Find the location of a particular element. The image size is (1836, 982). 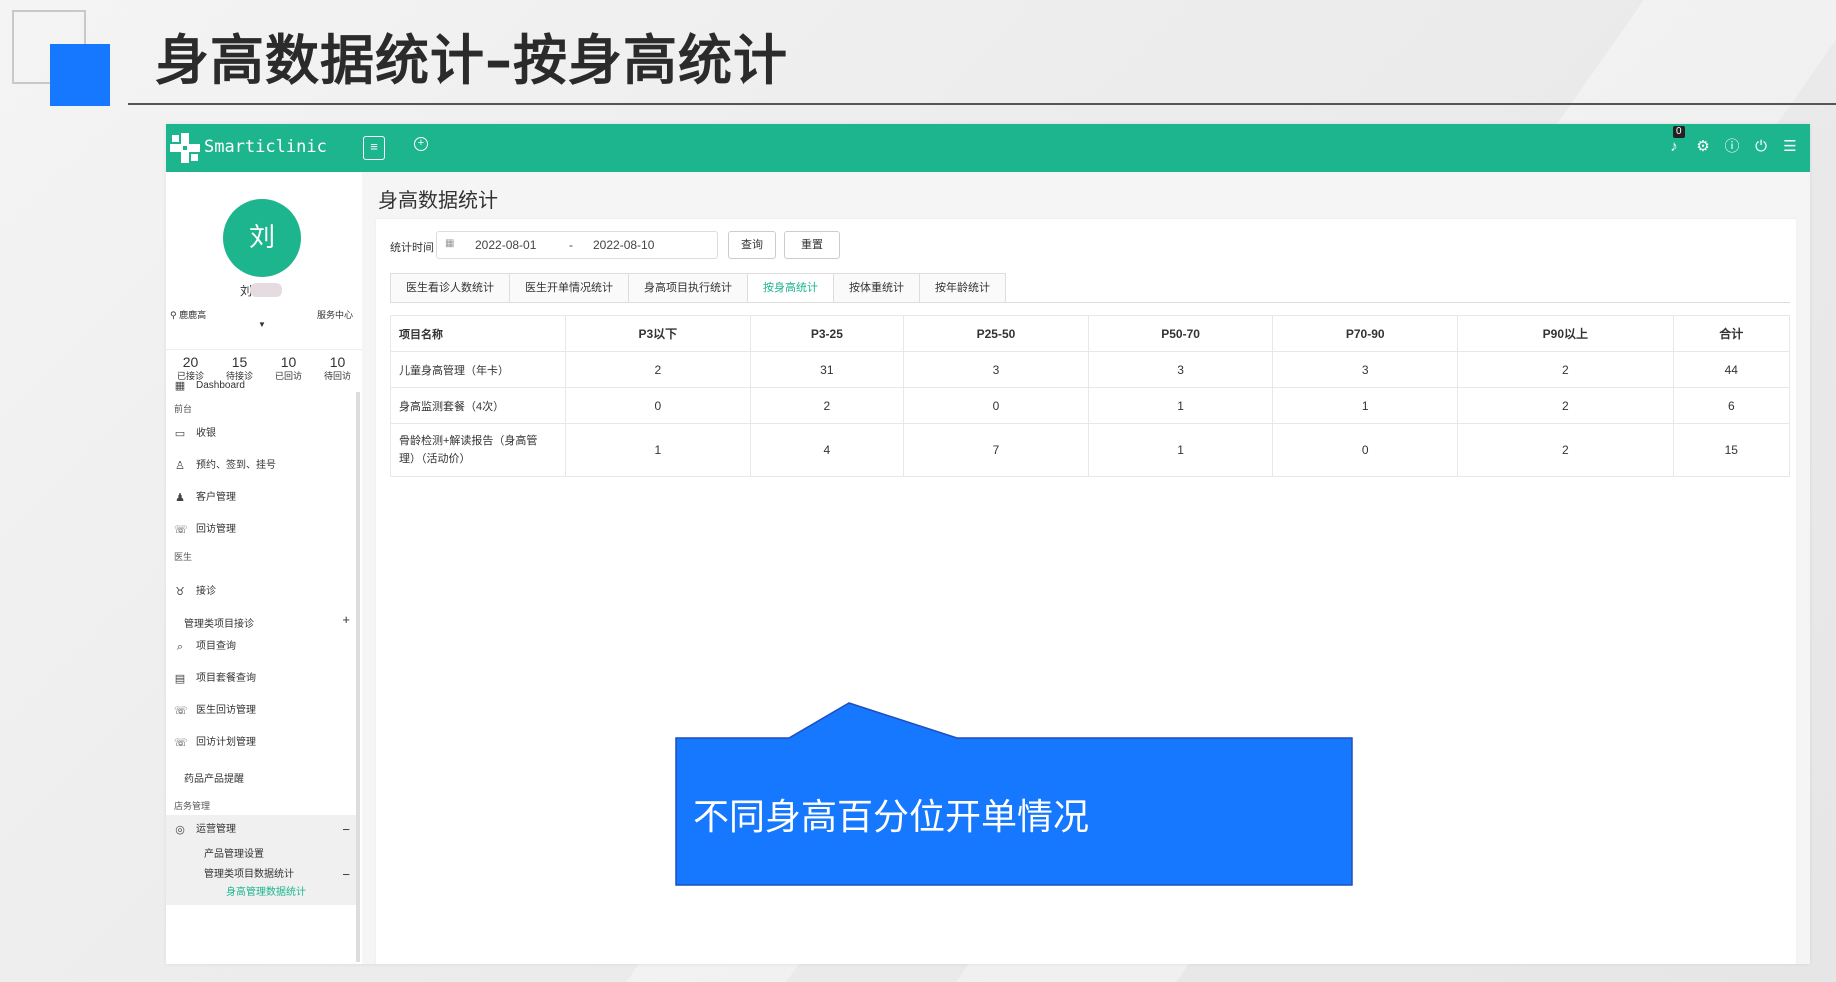

package-icon: ▤ is located at coordinates (180, 679).